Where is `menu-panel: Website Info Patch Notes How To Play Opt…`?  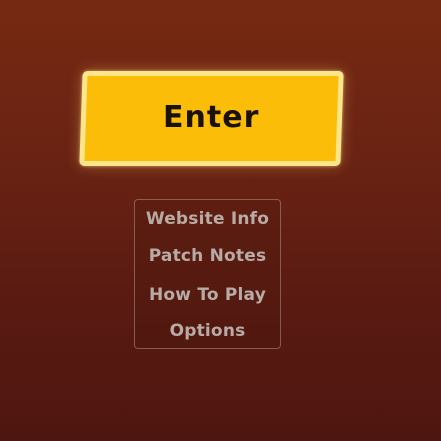 menu-panel: Website Info Patch Notes How To Play Opt… is located at coordinates (207, 274).